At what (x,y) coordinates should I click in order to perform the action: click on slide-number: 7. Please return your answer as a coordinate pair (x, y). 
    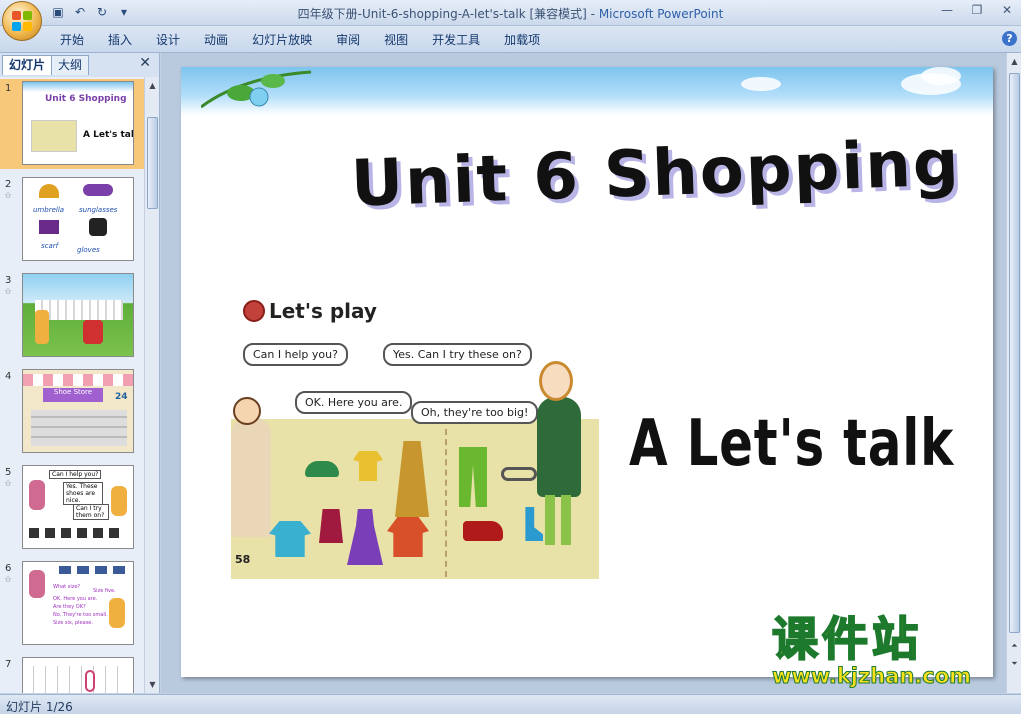
    Looking at the image, I should click on (8, 664).